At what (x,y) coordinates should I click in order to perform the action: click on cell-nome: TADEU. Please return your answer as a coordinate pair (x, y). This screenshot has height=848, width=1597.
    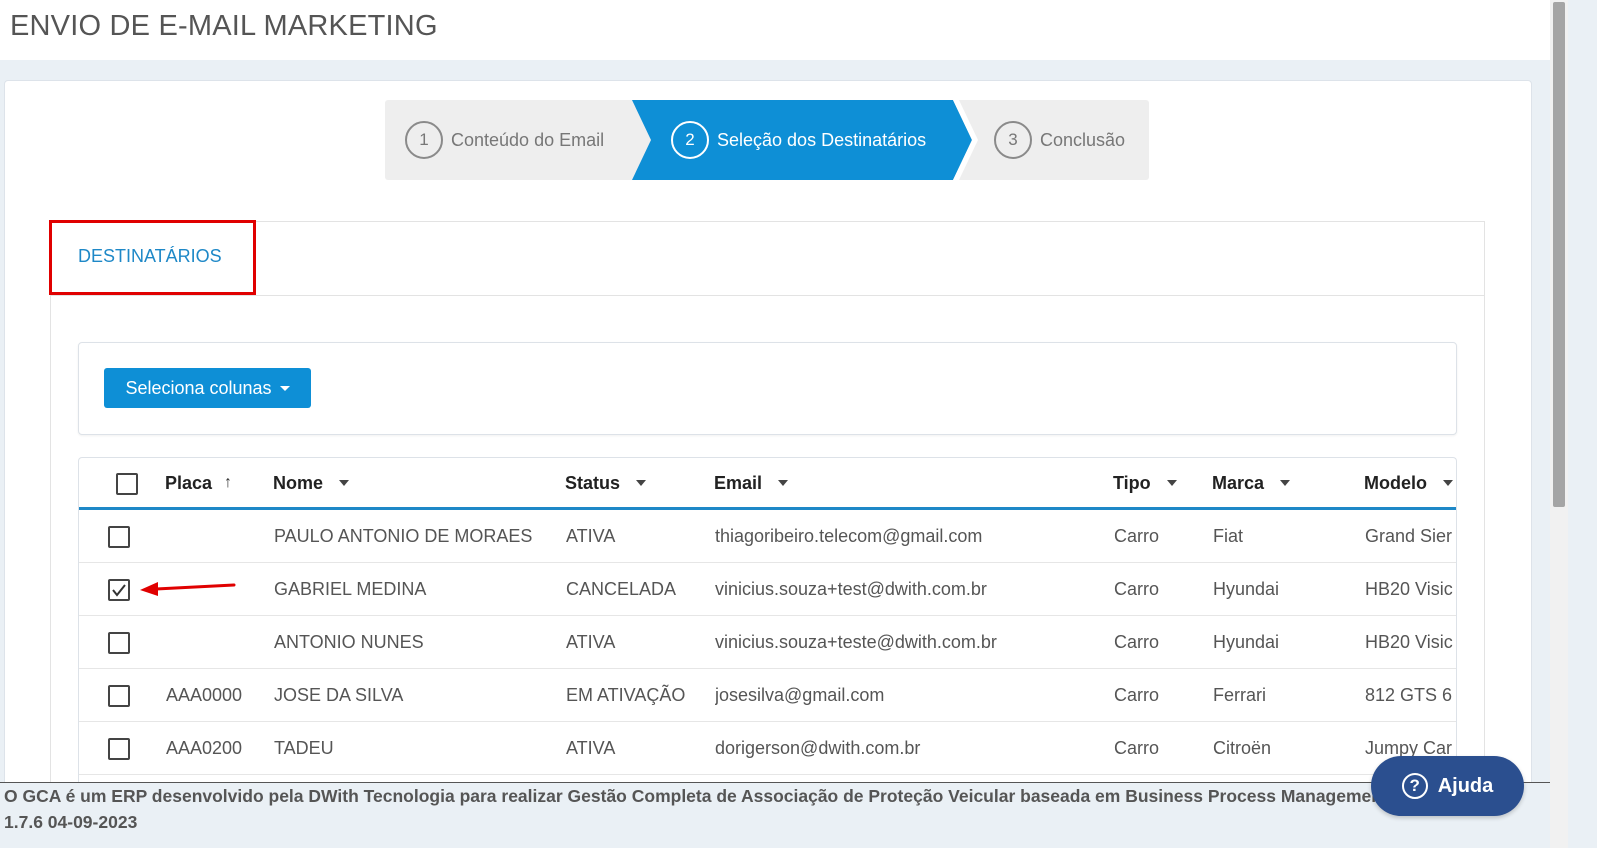
    Looking at the image, I should click on (304, 747).